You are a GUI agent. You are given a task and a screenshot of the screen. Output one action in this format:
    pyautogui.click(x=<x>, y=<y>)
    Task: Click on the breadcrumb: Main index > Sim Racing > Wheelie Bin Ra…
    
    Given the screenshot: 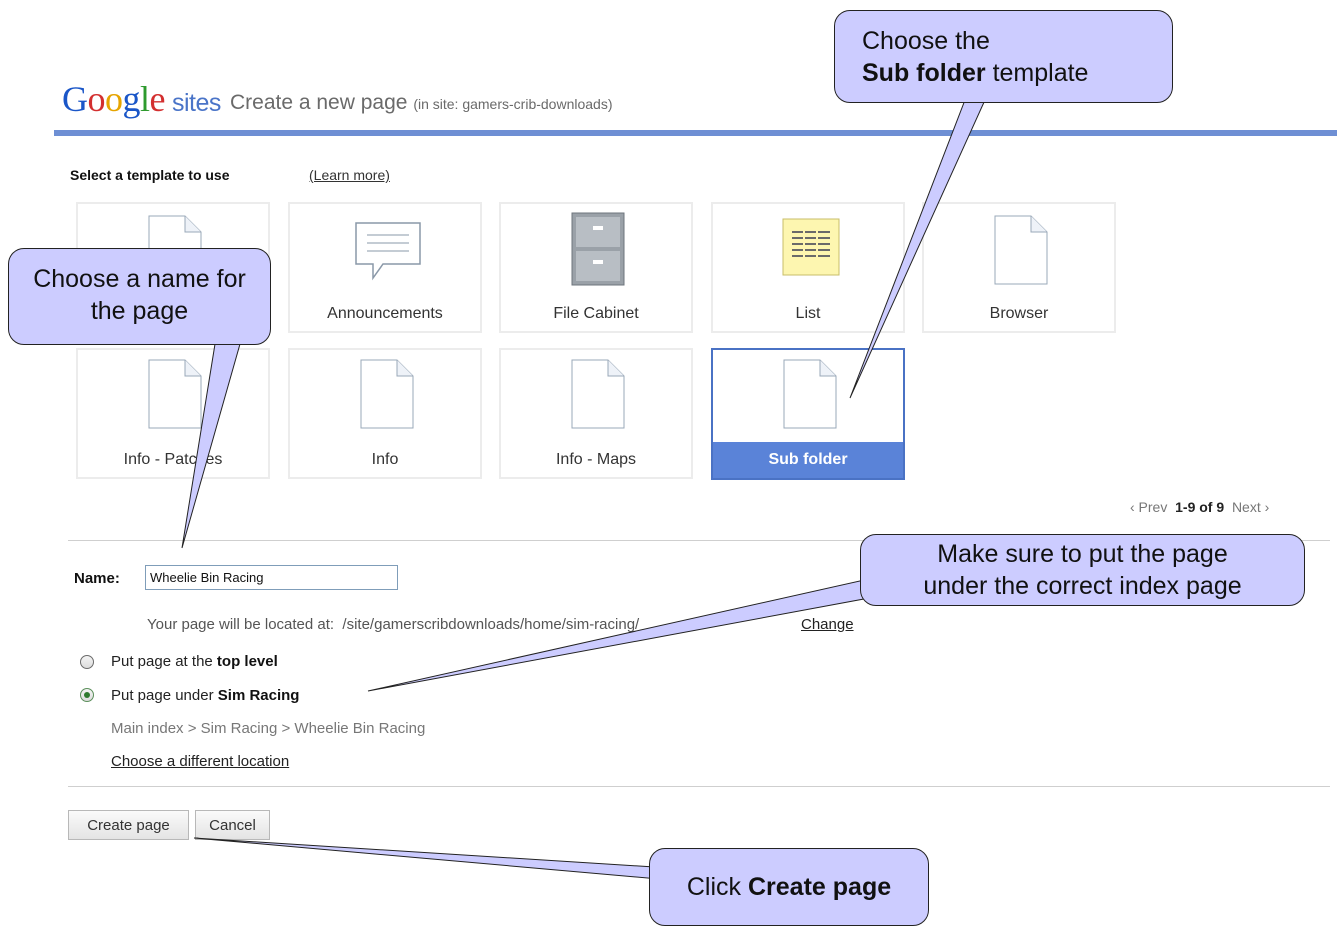 What is the action you would take?
    pyautogui.click(x=268, y=728)
    